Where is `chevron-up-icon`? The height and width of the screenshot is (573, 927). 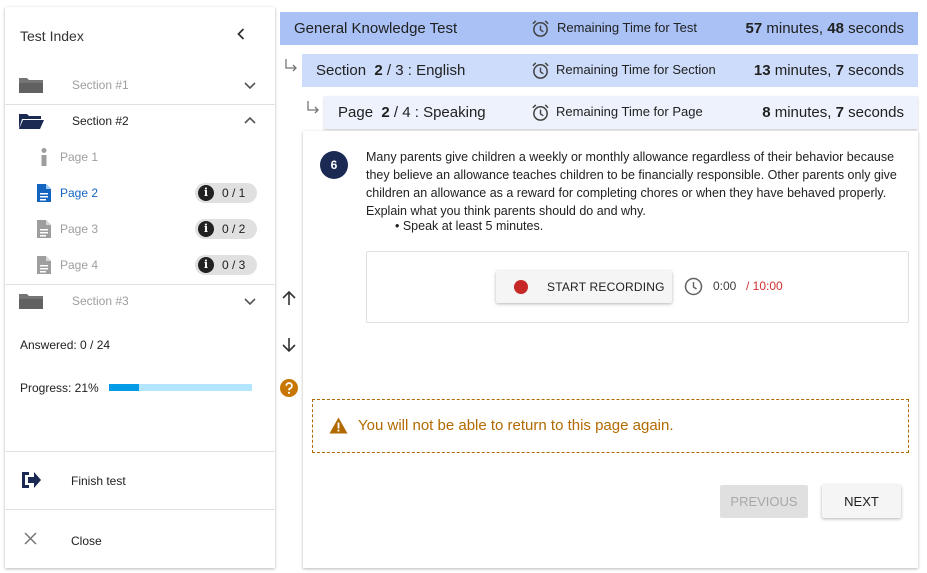 chevron-up-icon is located at coordinates (250, 120).